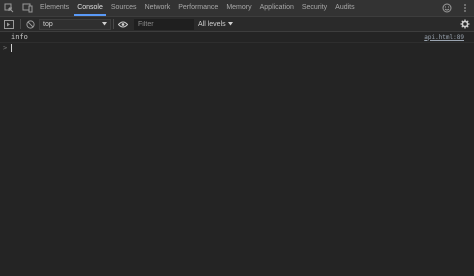  What do you see at coordinates (5, 48) in the screenshot?
I see `prompt-chevron-icon: >` at bounding box center [5, 48].